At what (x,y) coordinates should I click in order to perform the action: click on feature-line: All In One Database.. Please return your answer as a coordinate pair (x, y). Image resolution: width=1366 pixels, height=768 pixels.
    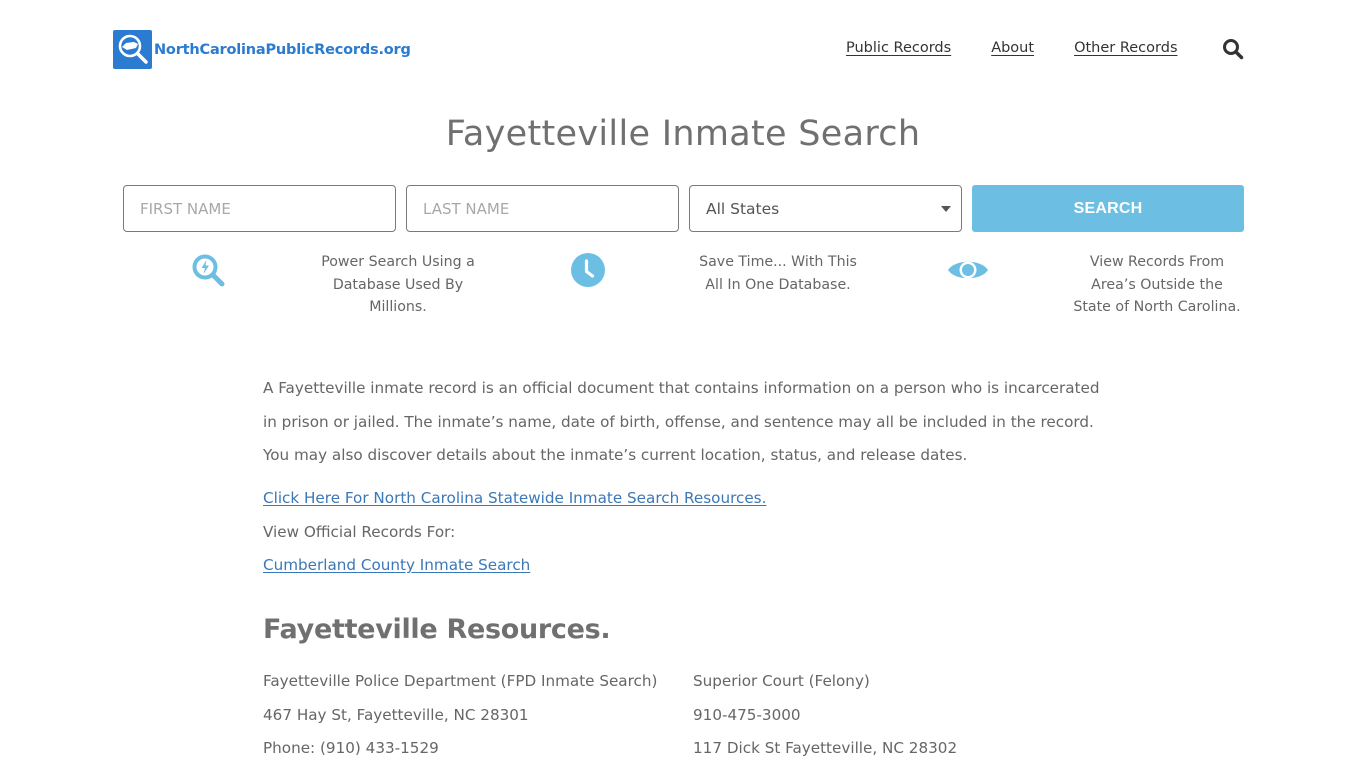
    Looking at the image, I should click on (778, 284).